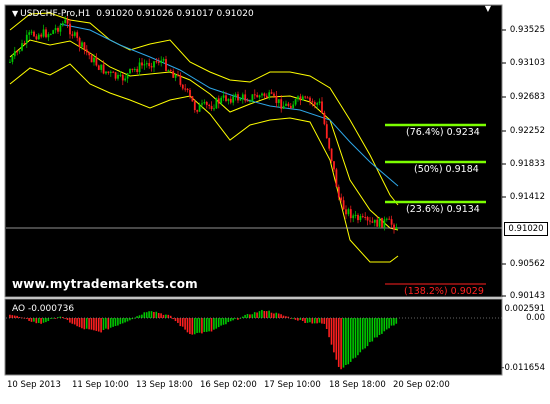 Image resolution: width=550 pixels, height=404 pixels. I want to click on time-tick: 11 Sep 10:00, so click(100, 385).